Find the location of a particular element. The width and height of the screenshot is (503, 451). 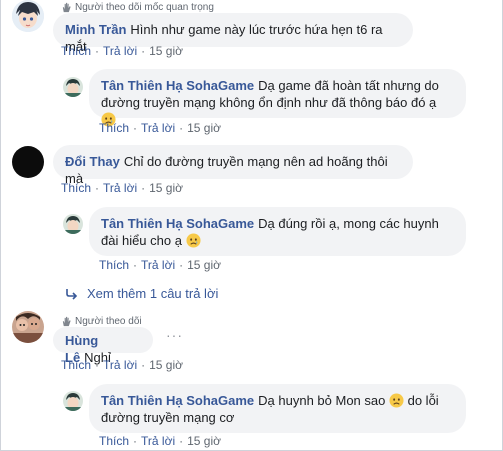

badge-label: Người theo dõi mốc quan trọng is located at coordinates (144, 7).